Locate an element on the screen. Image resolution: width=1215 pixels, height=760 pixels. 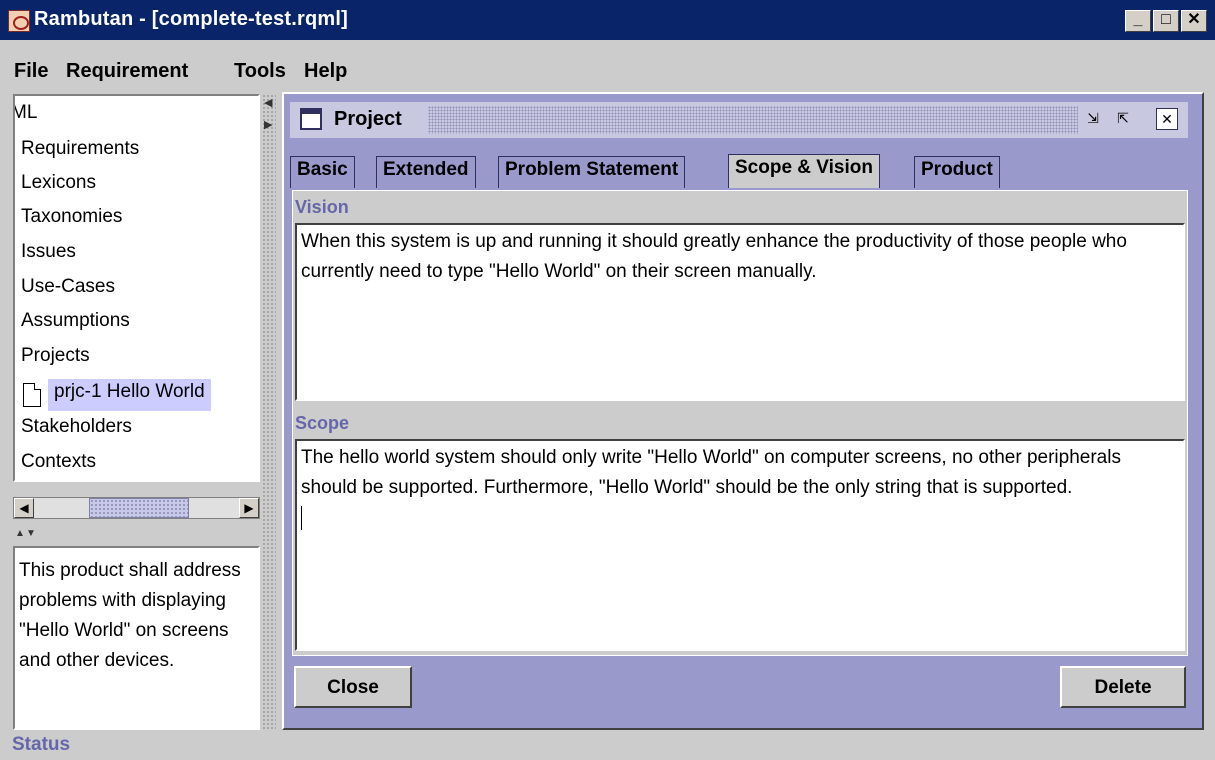
button-bar: Close Delete is located at coordinates (740, 687).